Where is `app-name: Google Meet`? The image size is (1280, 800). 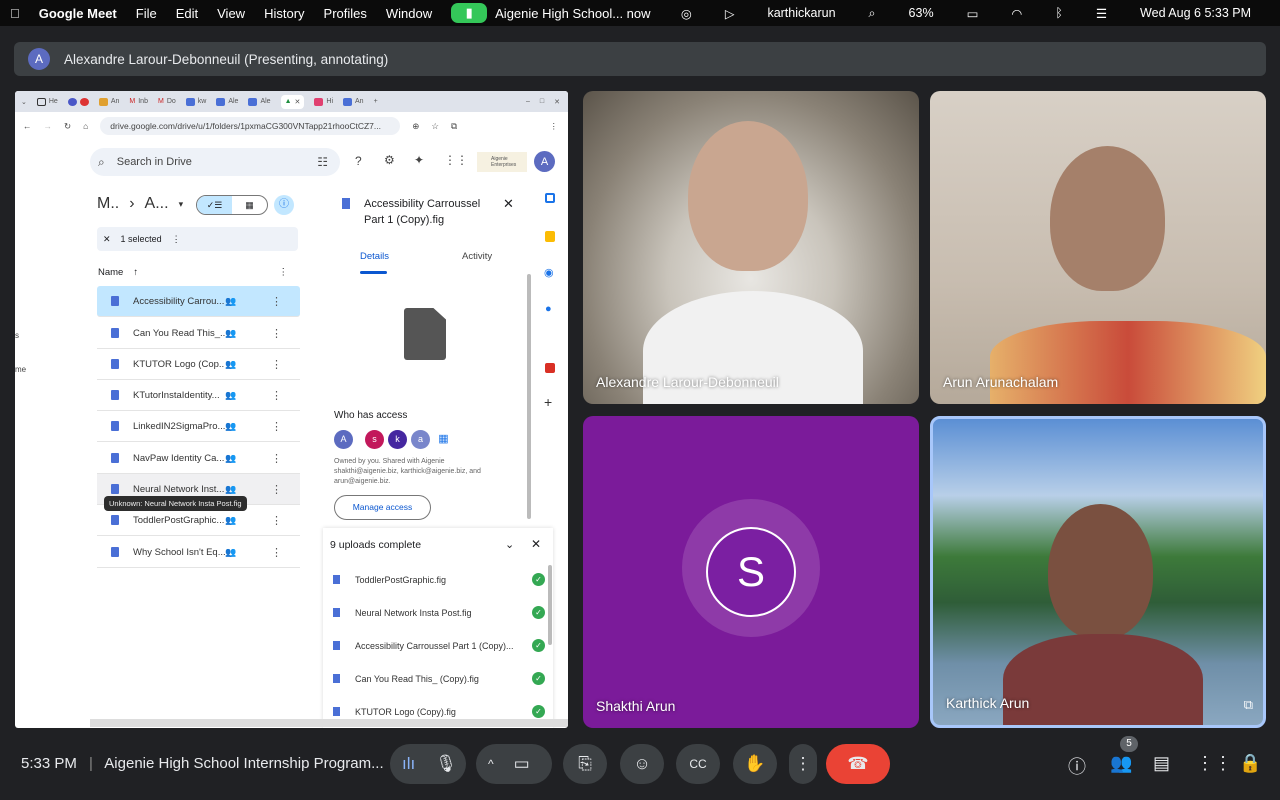
app-name: Google Meet is located at coordinates (78, 13).